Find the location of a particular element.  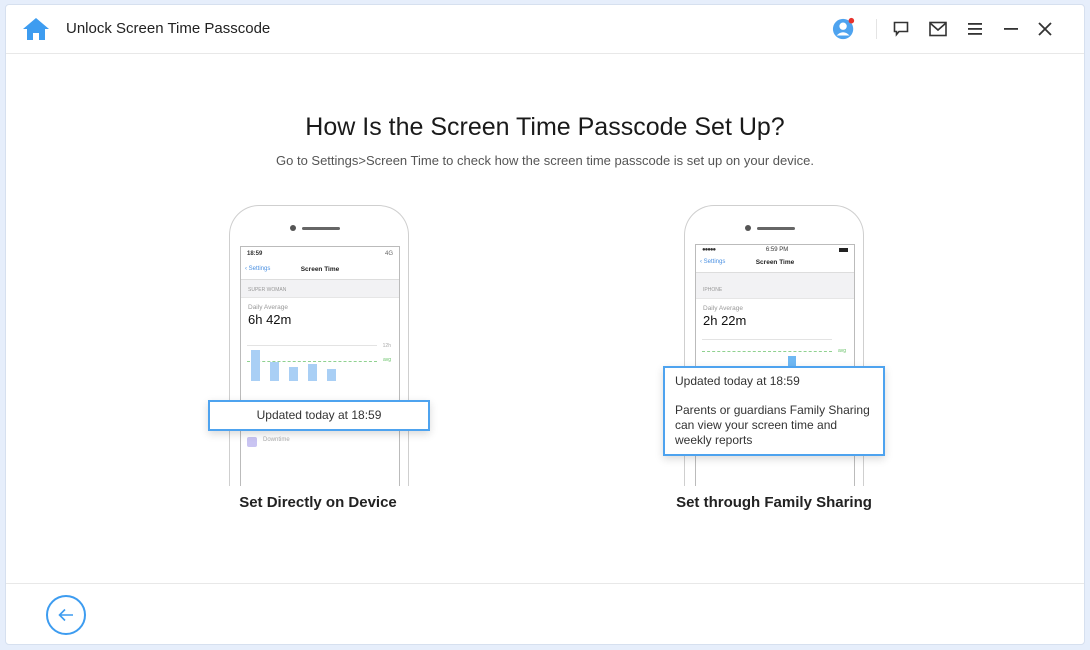

feedback-button is located at coordinates (901, 29).